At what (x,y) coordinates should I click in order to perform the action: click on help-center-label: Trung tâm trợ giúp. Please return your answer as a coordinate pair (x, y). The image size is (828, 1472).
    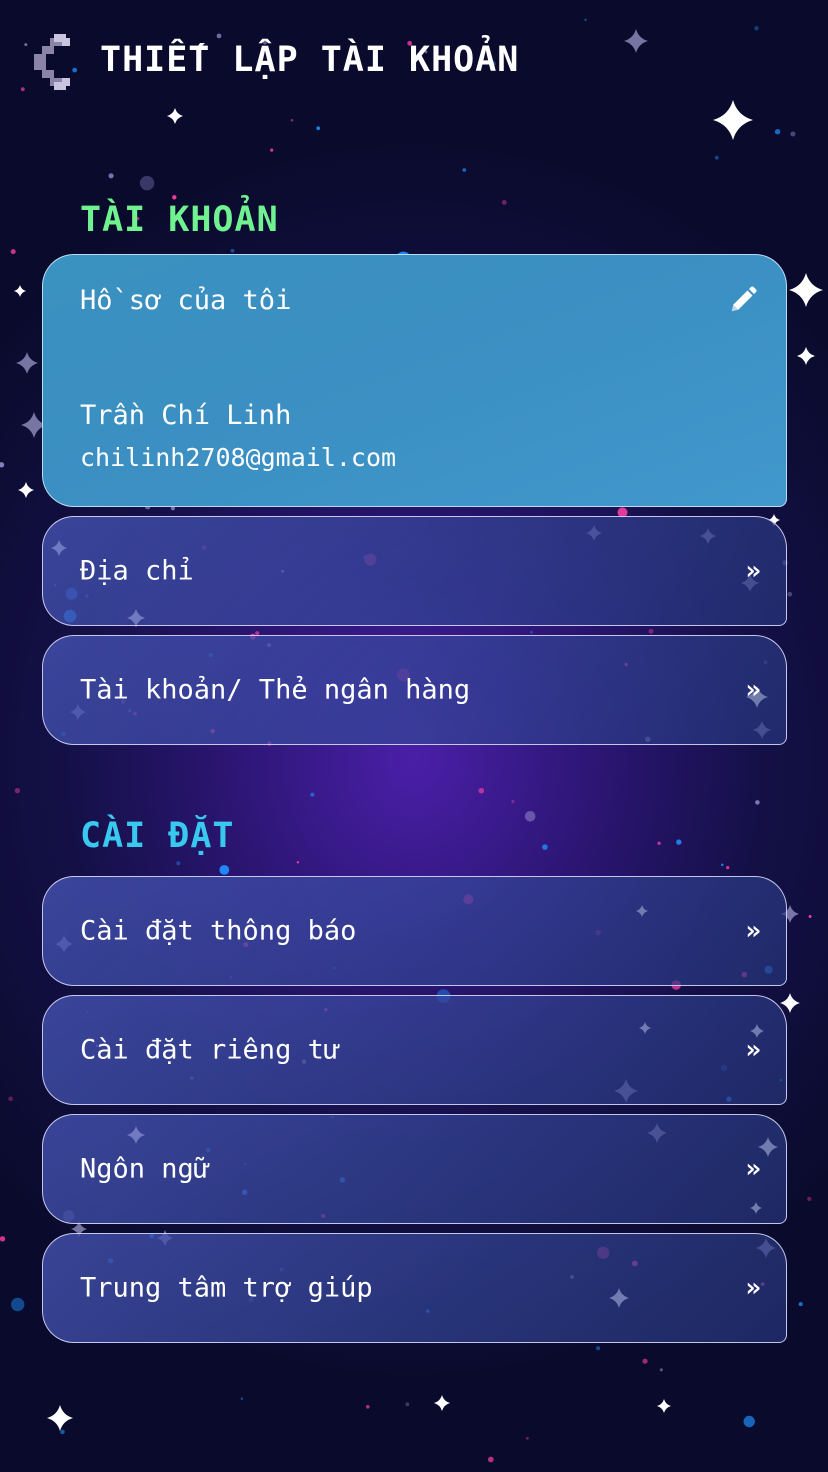
    Looking at the image, I should click on (226, 1288).